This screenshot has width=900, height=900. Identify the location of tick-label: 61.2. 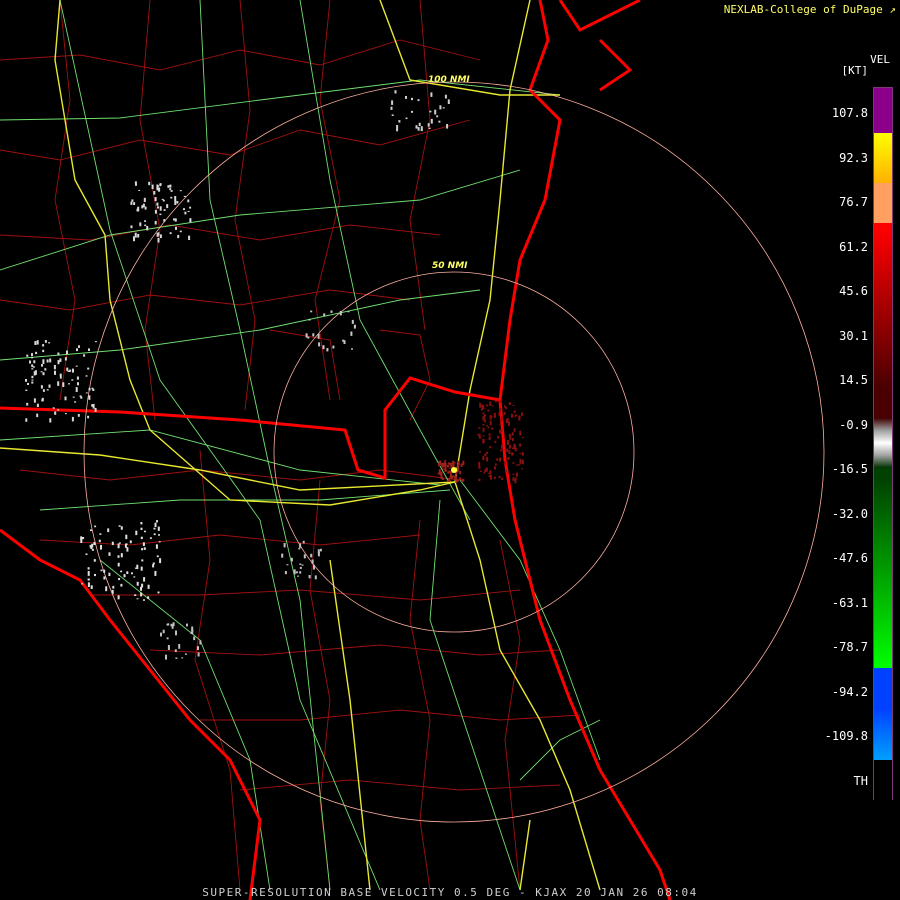
(853, 246).